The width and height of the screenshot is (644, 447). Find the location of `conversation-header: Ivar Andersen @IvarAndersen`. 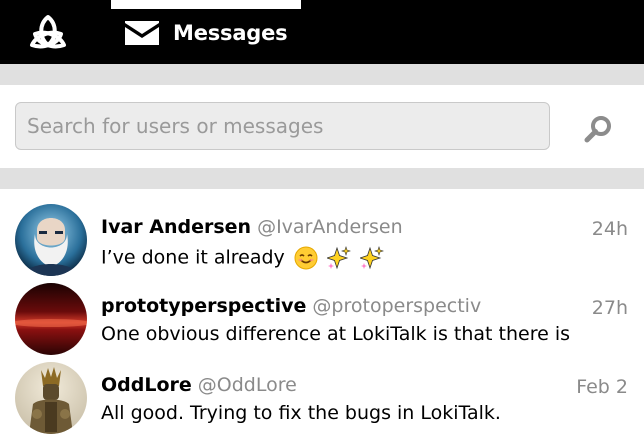

conversation-header: Ivar Andersen @IvarAndersen is located at coordinates (336, 229).